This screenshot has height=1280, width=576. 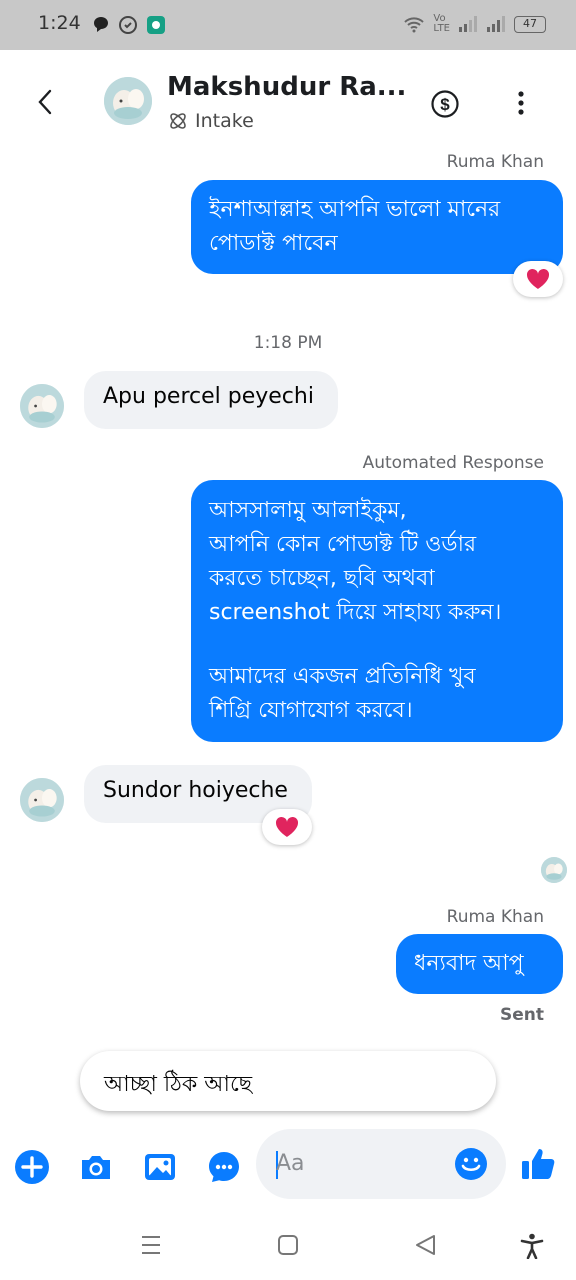 I want to click on recent-apps-icon, so click(x=151, y=1247).